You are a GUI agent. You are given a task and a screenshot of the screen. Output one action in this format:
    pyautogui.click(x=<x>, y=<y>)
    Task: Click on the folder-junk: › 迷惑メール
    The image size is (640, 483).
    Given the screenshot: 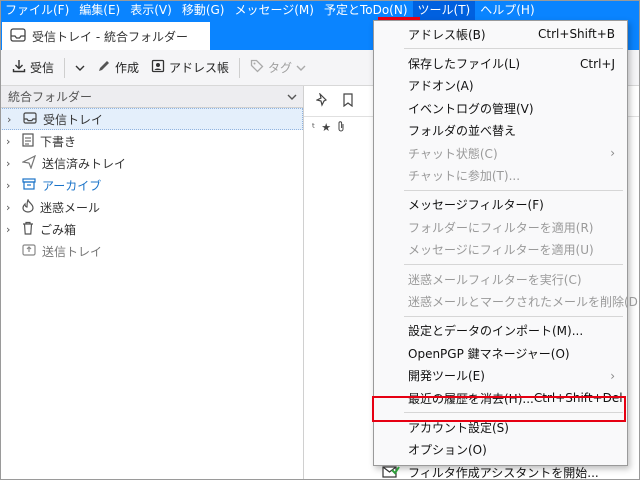 What is the action you would take?
    pyautogui.click(x=151, y=207)
    